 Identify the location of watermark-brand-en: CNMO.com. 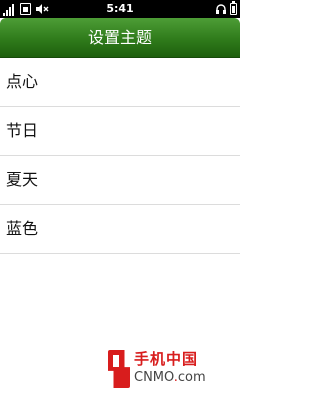
(170, 377).